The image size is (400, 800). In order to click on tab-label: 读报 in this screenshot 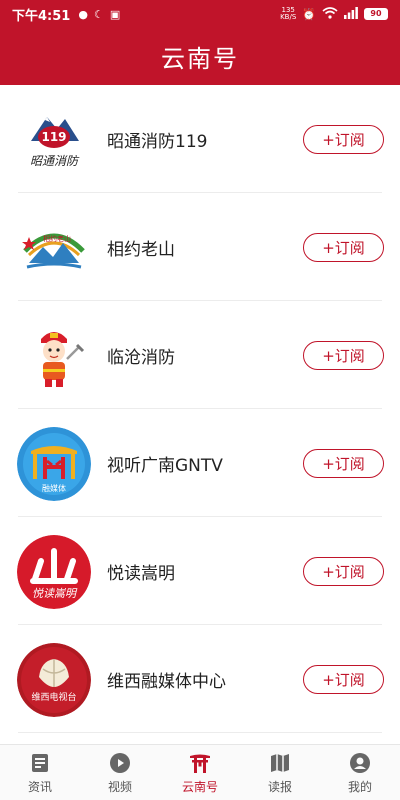, I will do `click(279, 786)`.